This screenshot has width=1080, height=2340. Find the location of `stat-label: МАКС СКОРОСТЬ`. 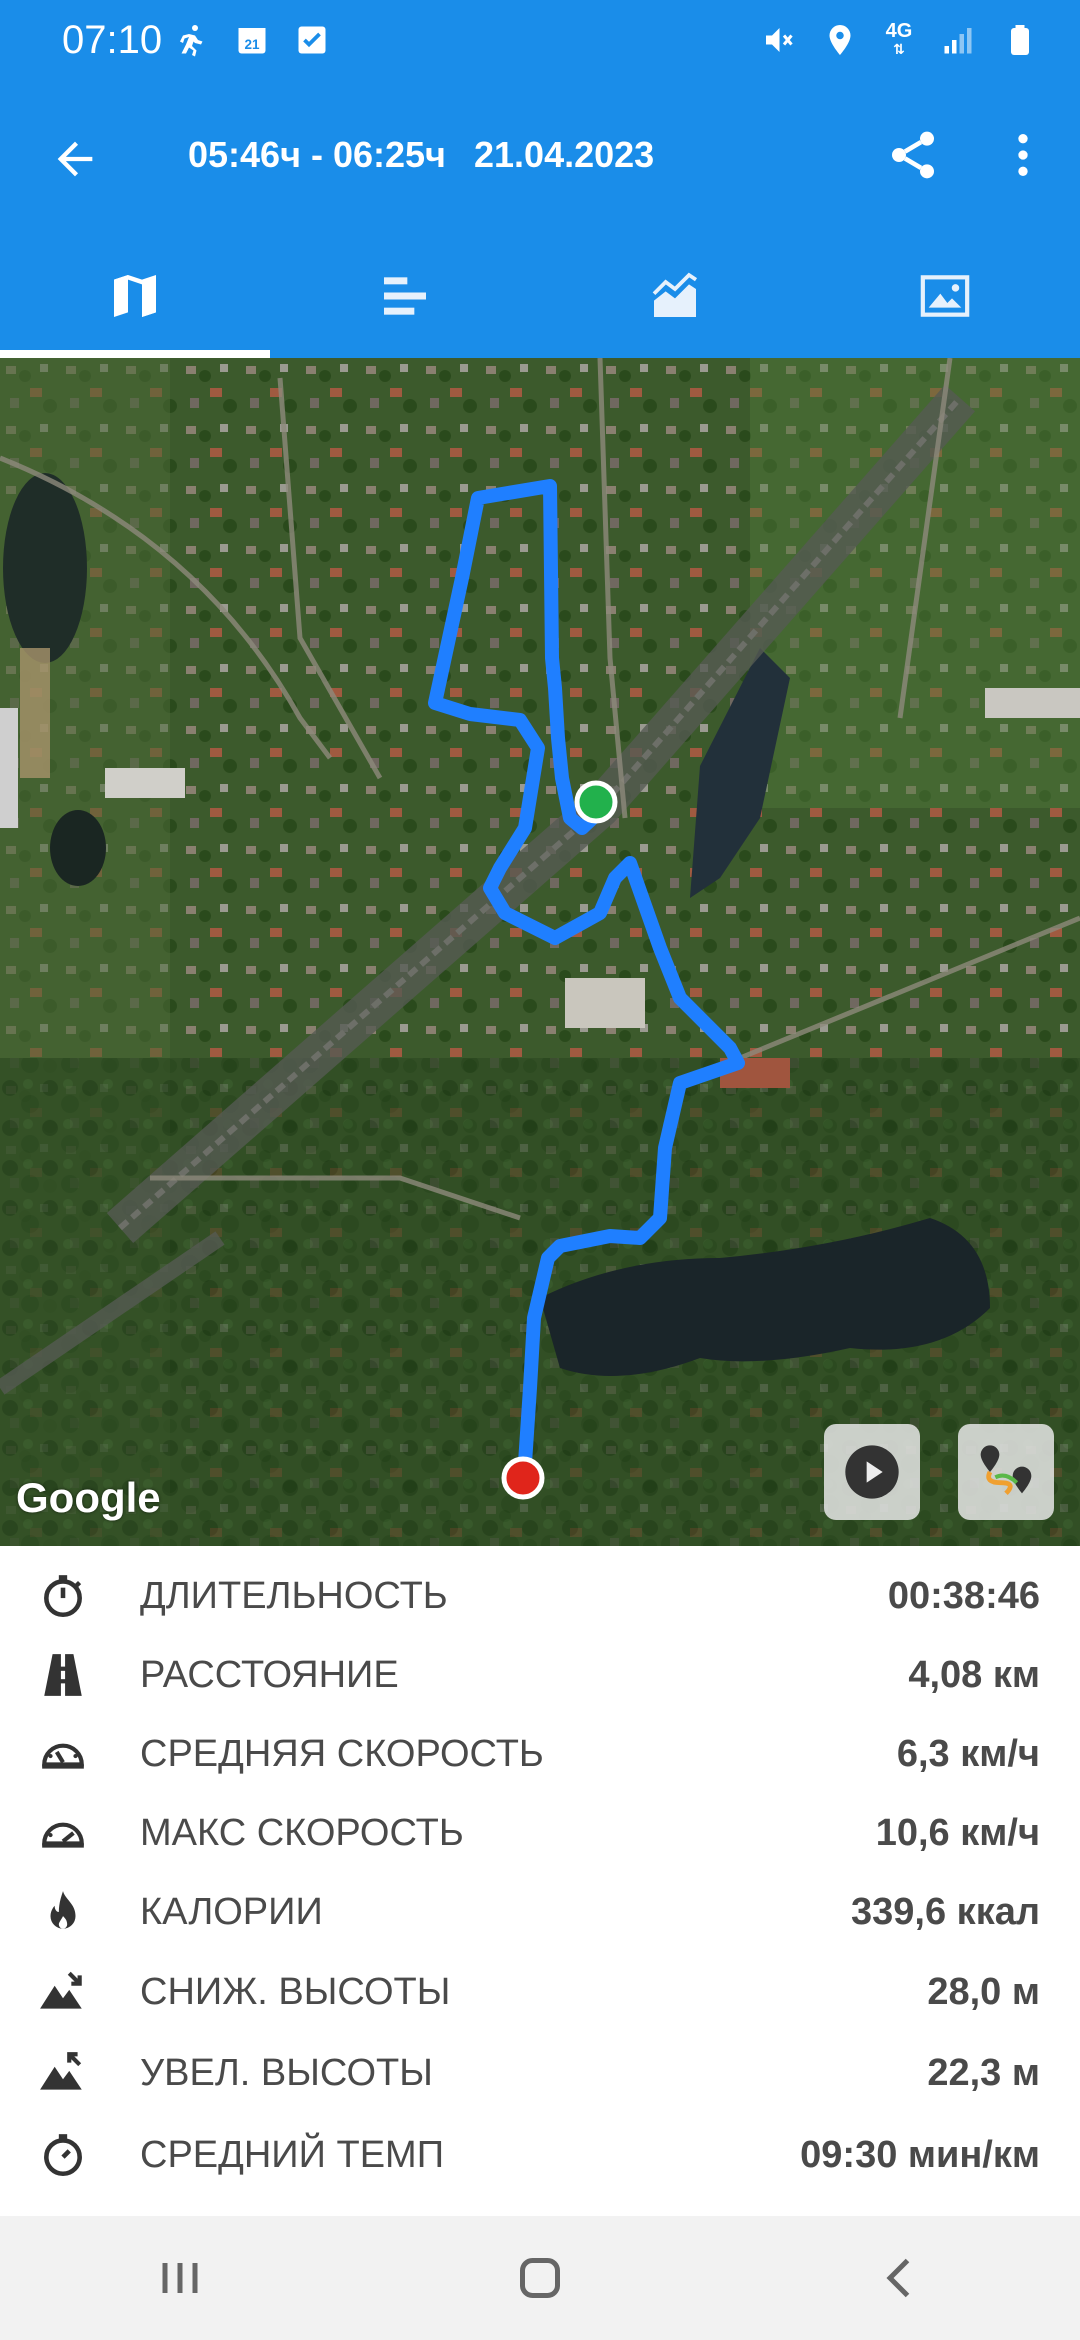

stat-label: МАКС СКОРОСТЬ is located at coordinates (302, 1832).